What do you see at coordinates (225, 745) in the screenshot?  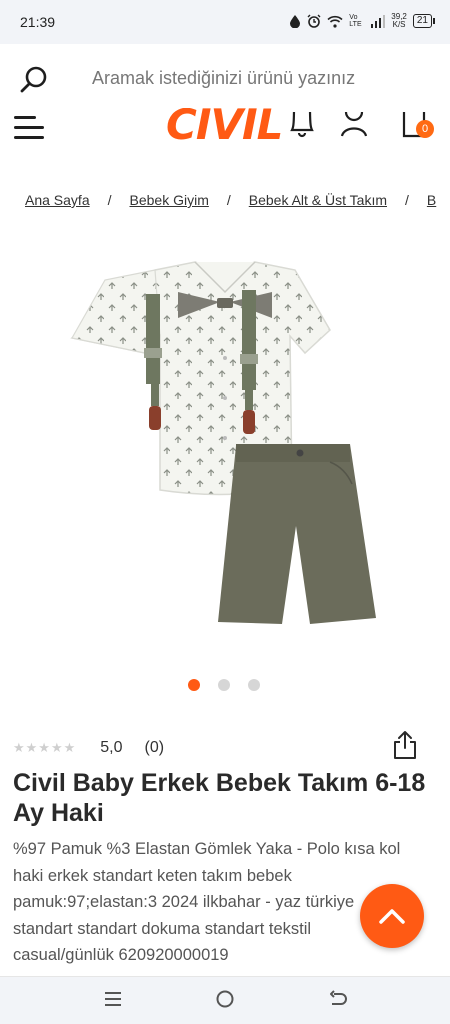 I see `rating-row: ★★★★★ 5,0 (0)` at bounding box center [225, 745].